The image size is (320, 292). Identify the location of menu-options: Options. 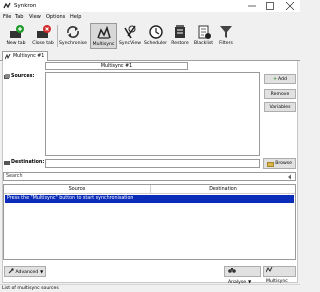
(55, 17).